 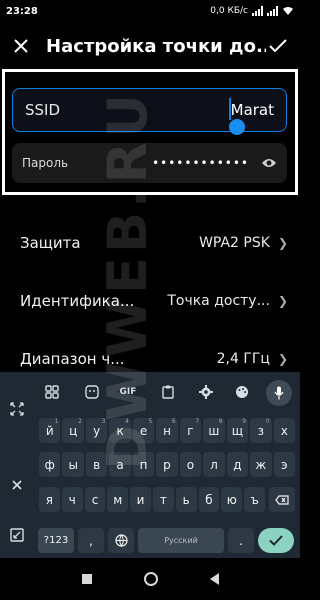 I want to click on key-label: й, so click(x=49, y=430).